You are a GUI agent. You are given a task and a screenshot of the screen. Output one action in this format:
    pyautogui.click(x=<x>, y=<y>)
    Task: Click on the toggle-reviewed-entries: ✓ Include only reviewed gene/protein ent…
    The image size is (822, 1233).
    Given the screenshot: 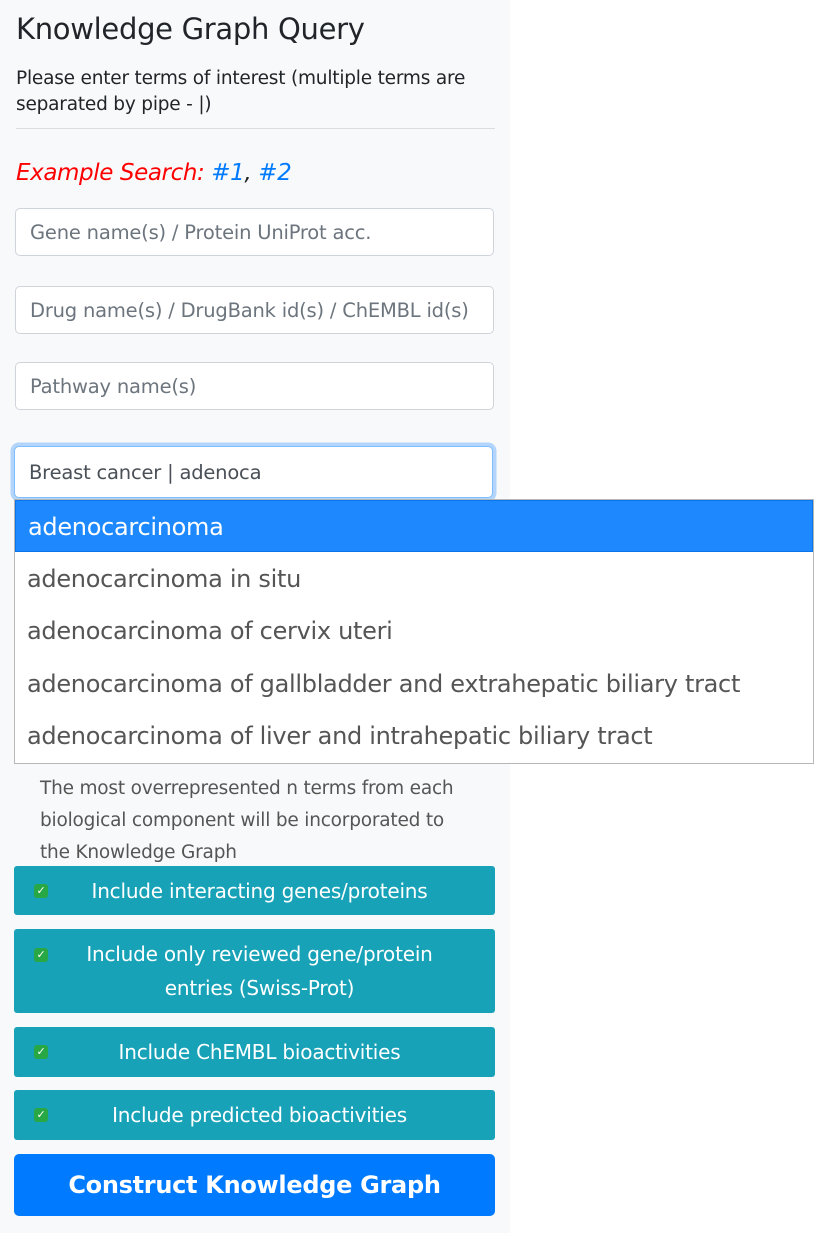 What is the action you would take?
    pyautogui.click(x=254, y=971)
    